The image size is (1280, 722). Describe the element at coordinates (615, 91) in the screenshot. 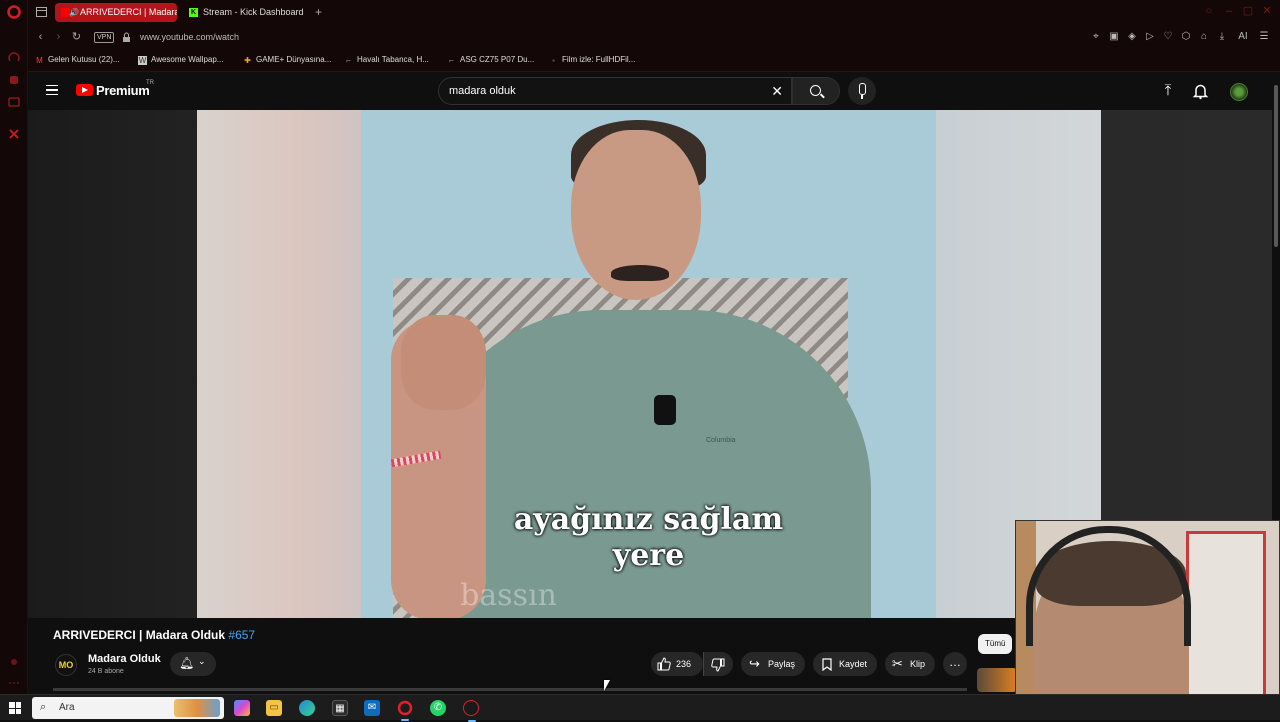

I see `search-input: madara olduk ✕` at that location.